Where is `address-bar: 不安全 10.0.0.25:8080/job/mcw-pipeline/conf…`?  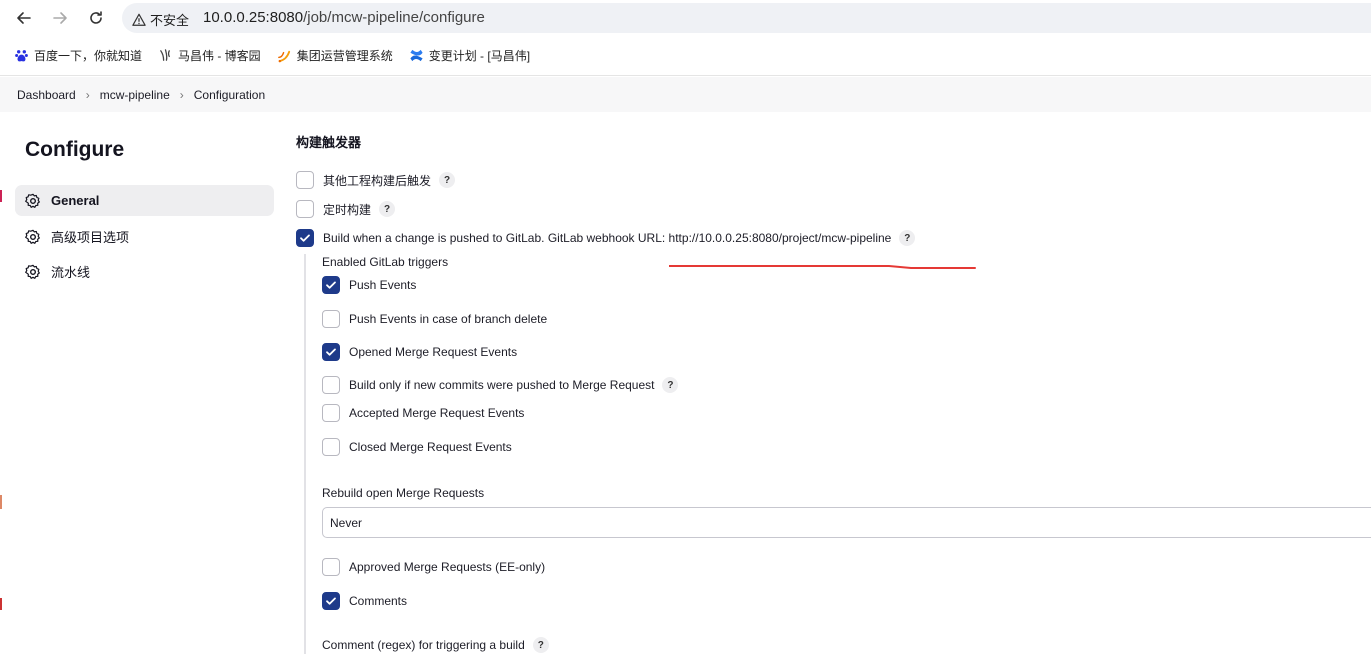
address-bar: 不安全 10.0.0.25:8080/job/mcw-pipeline/conf… is located at coordinates (746, 18).